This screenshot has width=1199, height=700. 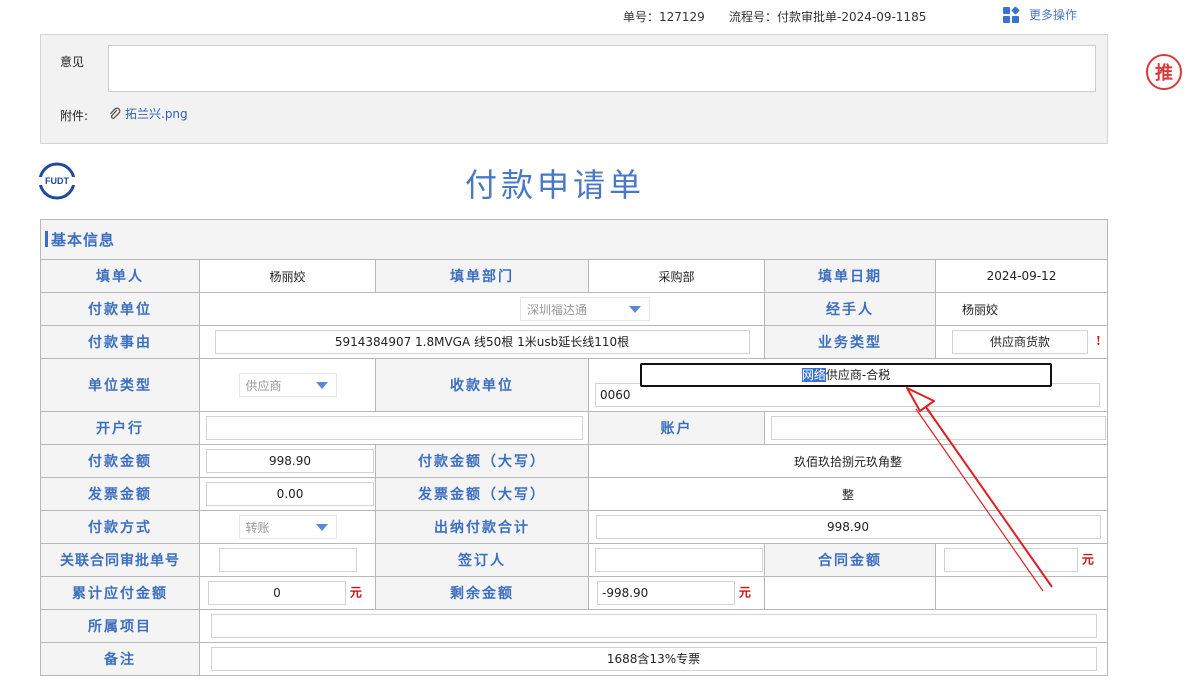 What do you see at coordinates (74, 116) in the screenshot?
I see `attachment-label: 附件:` at bounding box center [74, 116].